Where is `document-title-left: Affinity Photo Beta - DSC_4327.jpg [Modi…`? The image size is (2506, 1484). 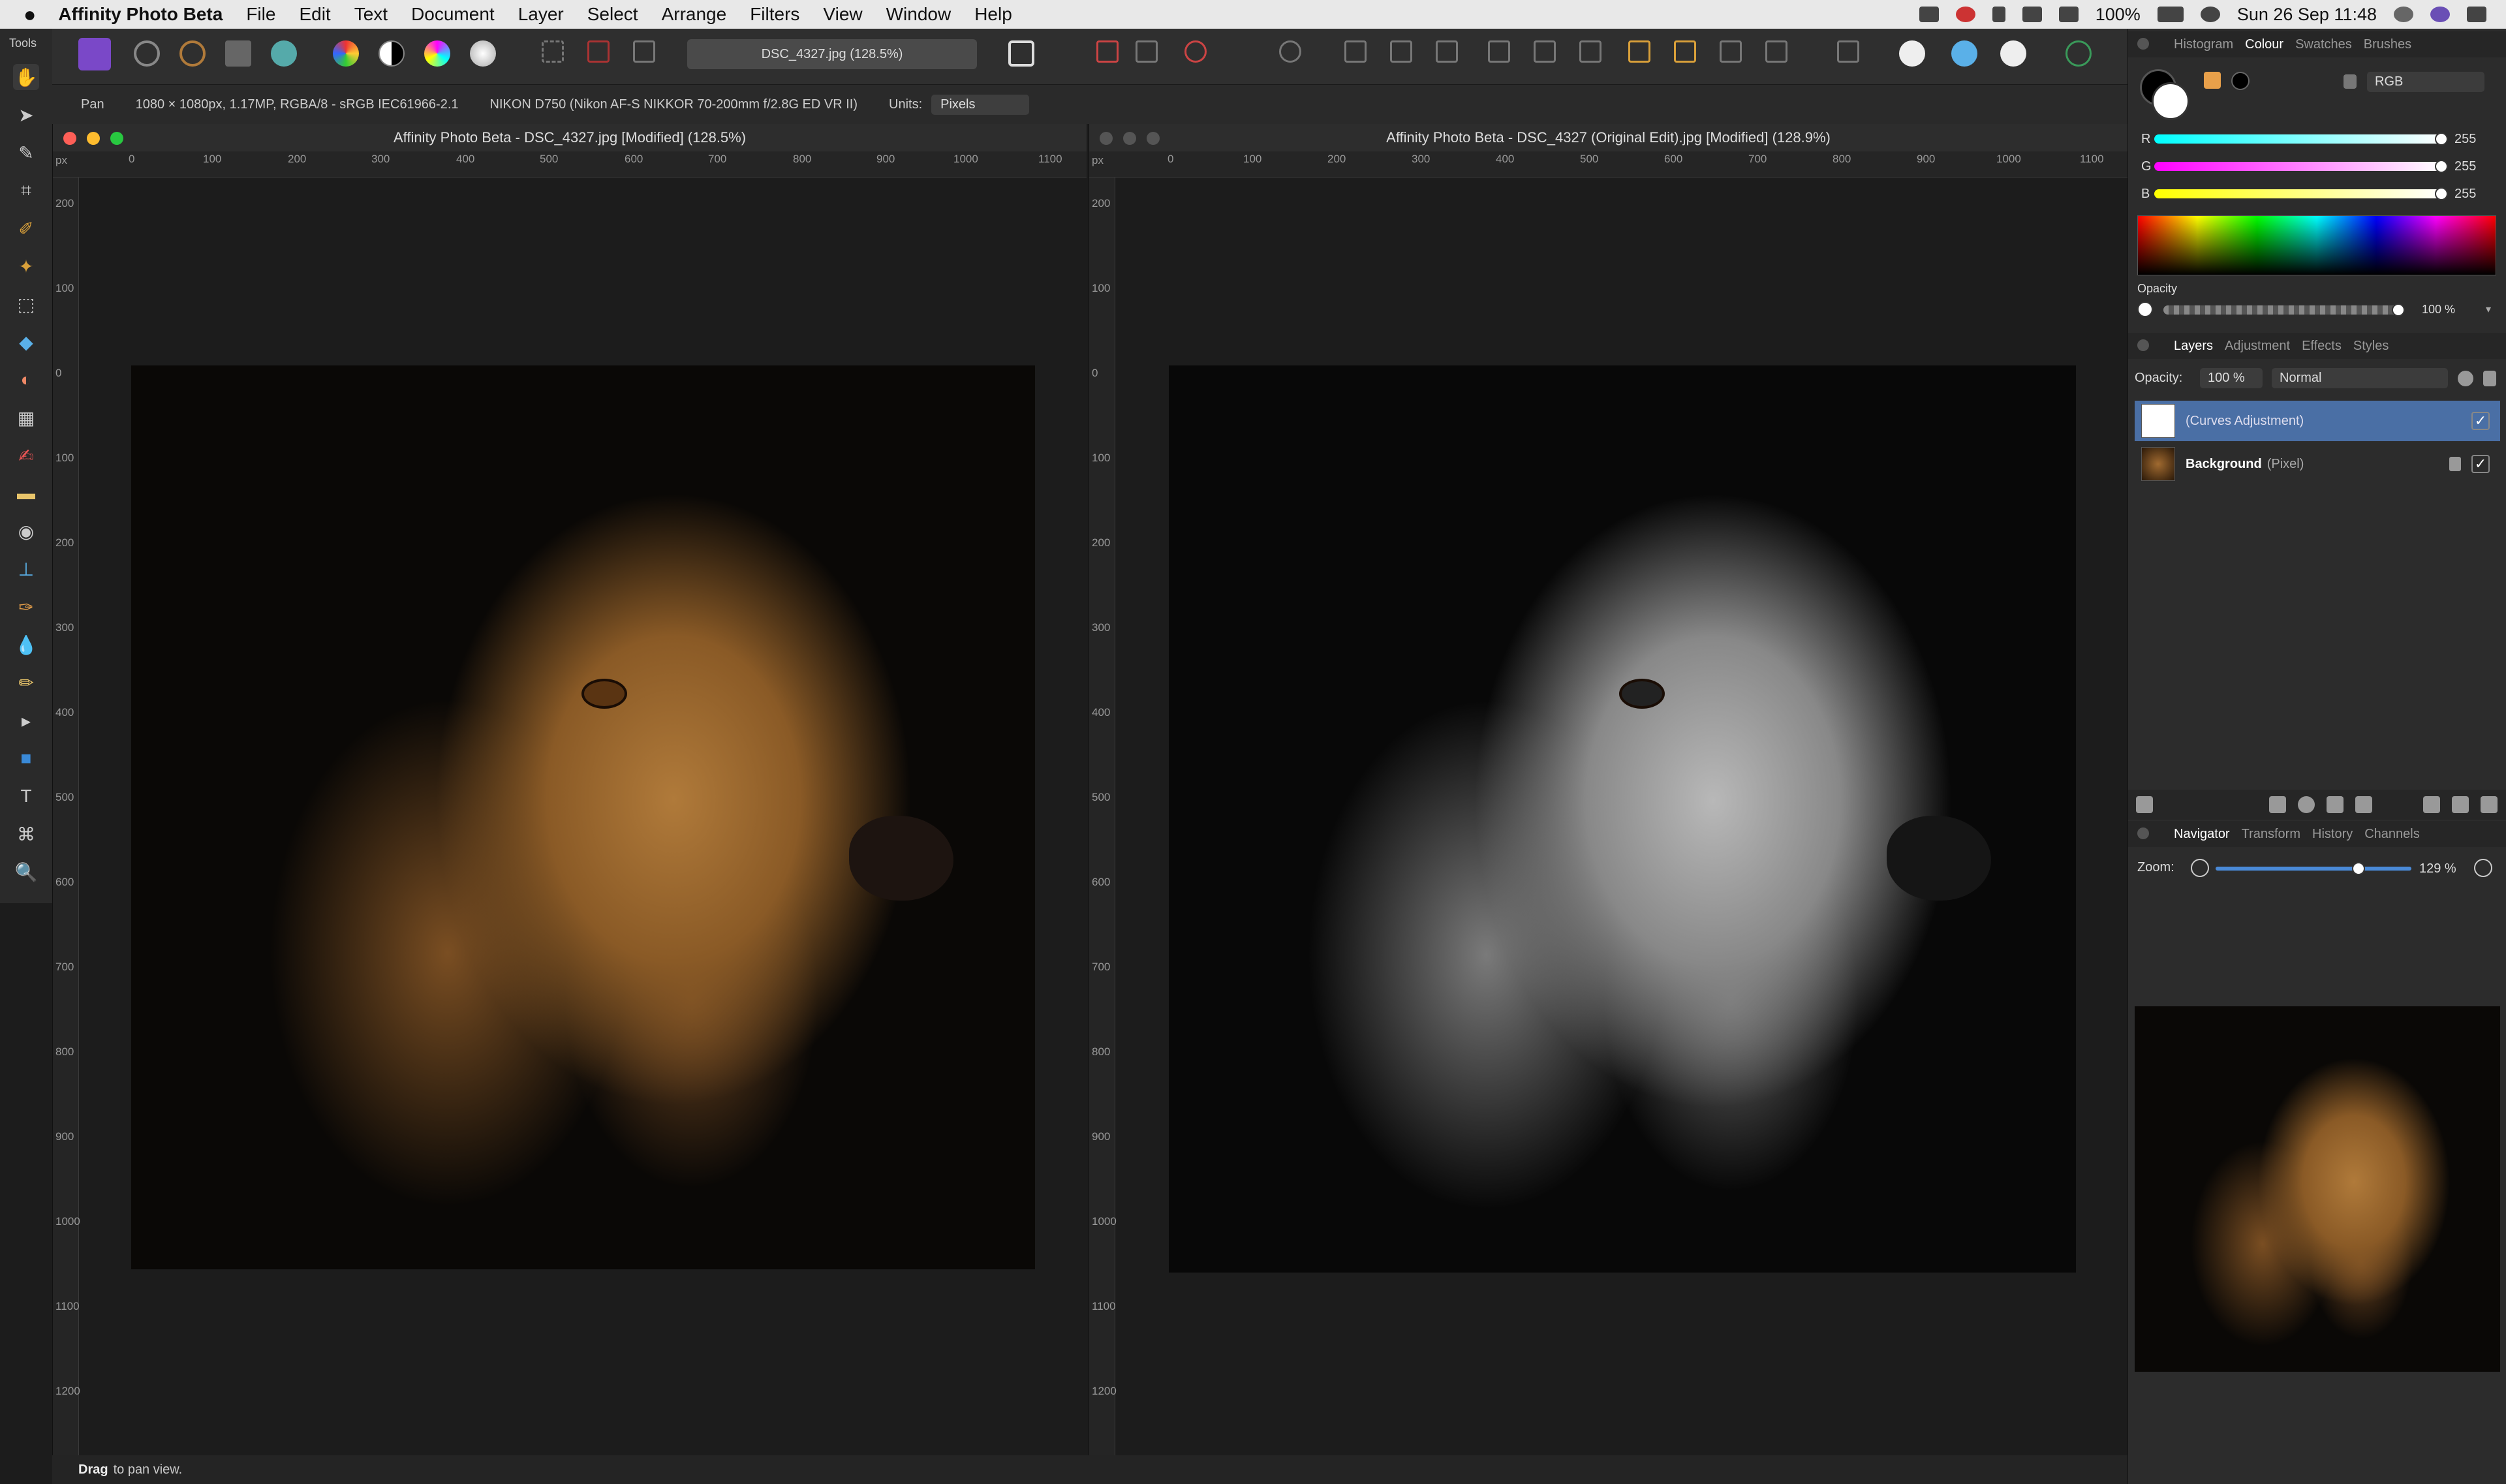
document-title-left: Affinity Photo Beta - DSC_4327.jpg [Modi… is located at coordinates (570, 137).